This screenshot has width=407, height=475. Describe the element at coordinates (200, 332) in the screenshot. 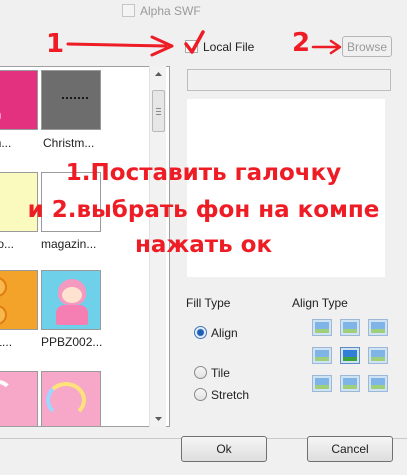

I see `fill-align-radio` at that location.